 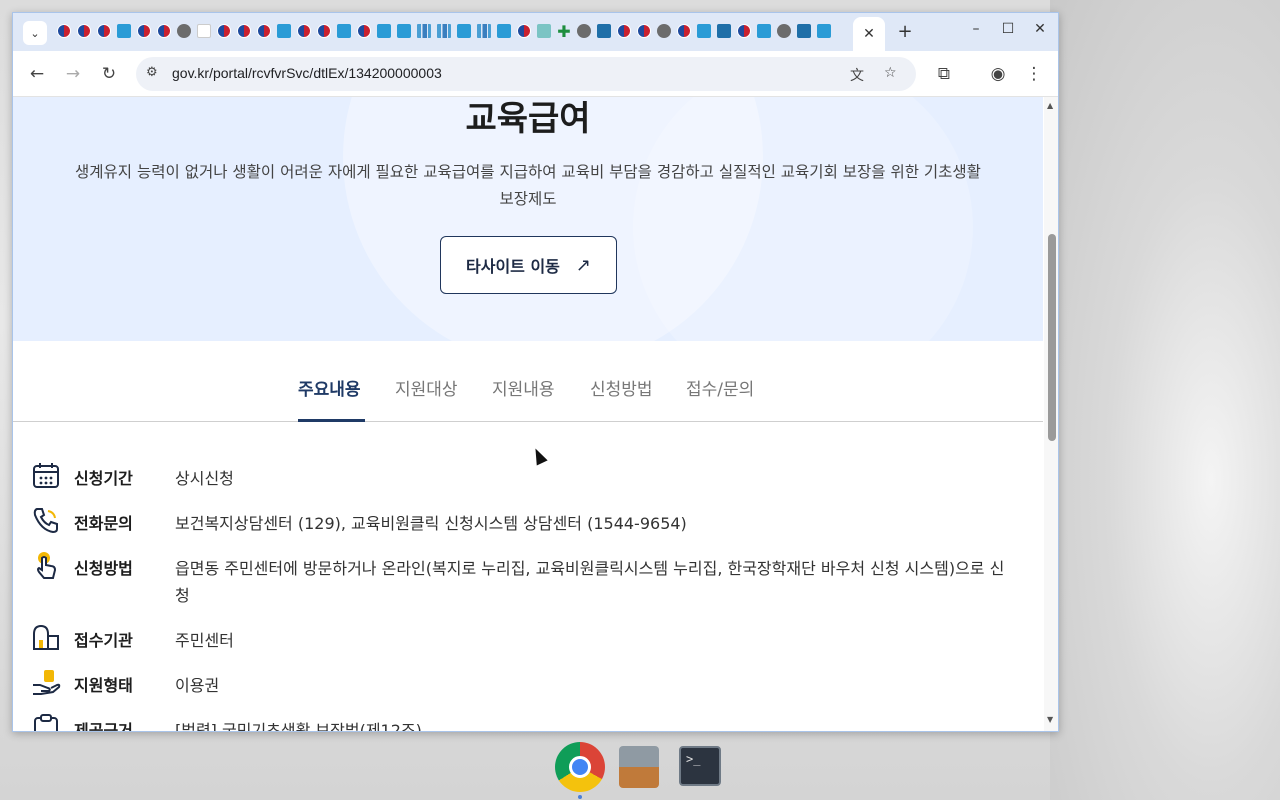 What do you see at coordinates (426, 387) in the screenshot?
I see `tab-eligibility: 지원대상` at bounding box center [426, 387].